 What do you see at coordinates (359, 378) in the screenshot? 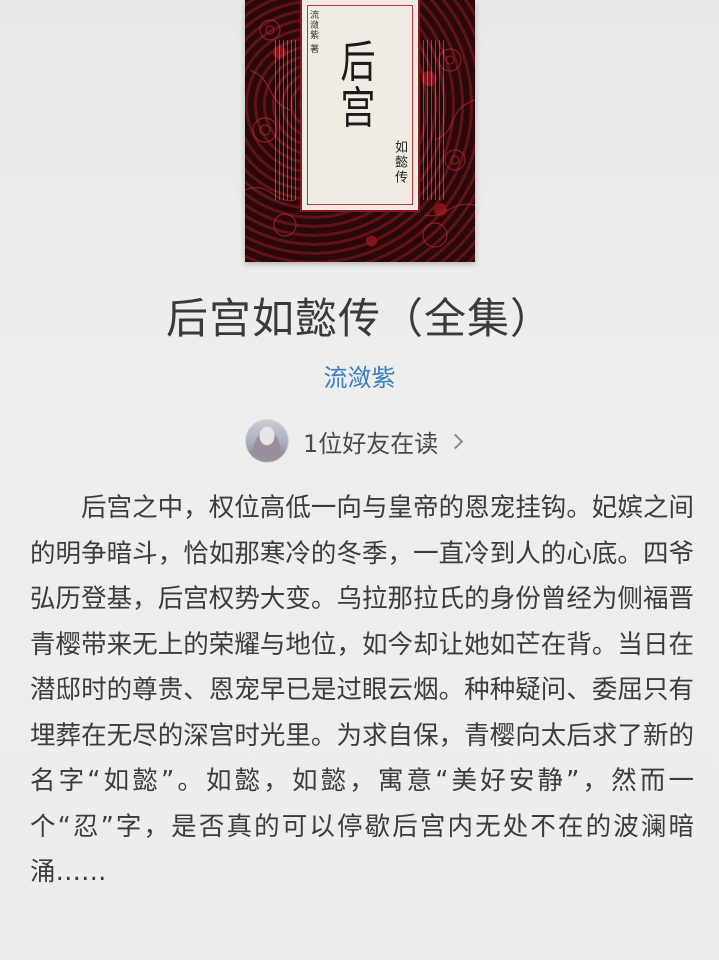
I see `author-link: 流潋紫` at bounding box center [359, 378].